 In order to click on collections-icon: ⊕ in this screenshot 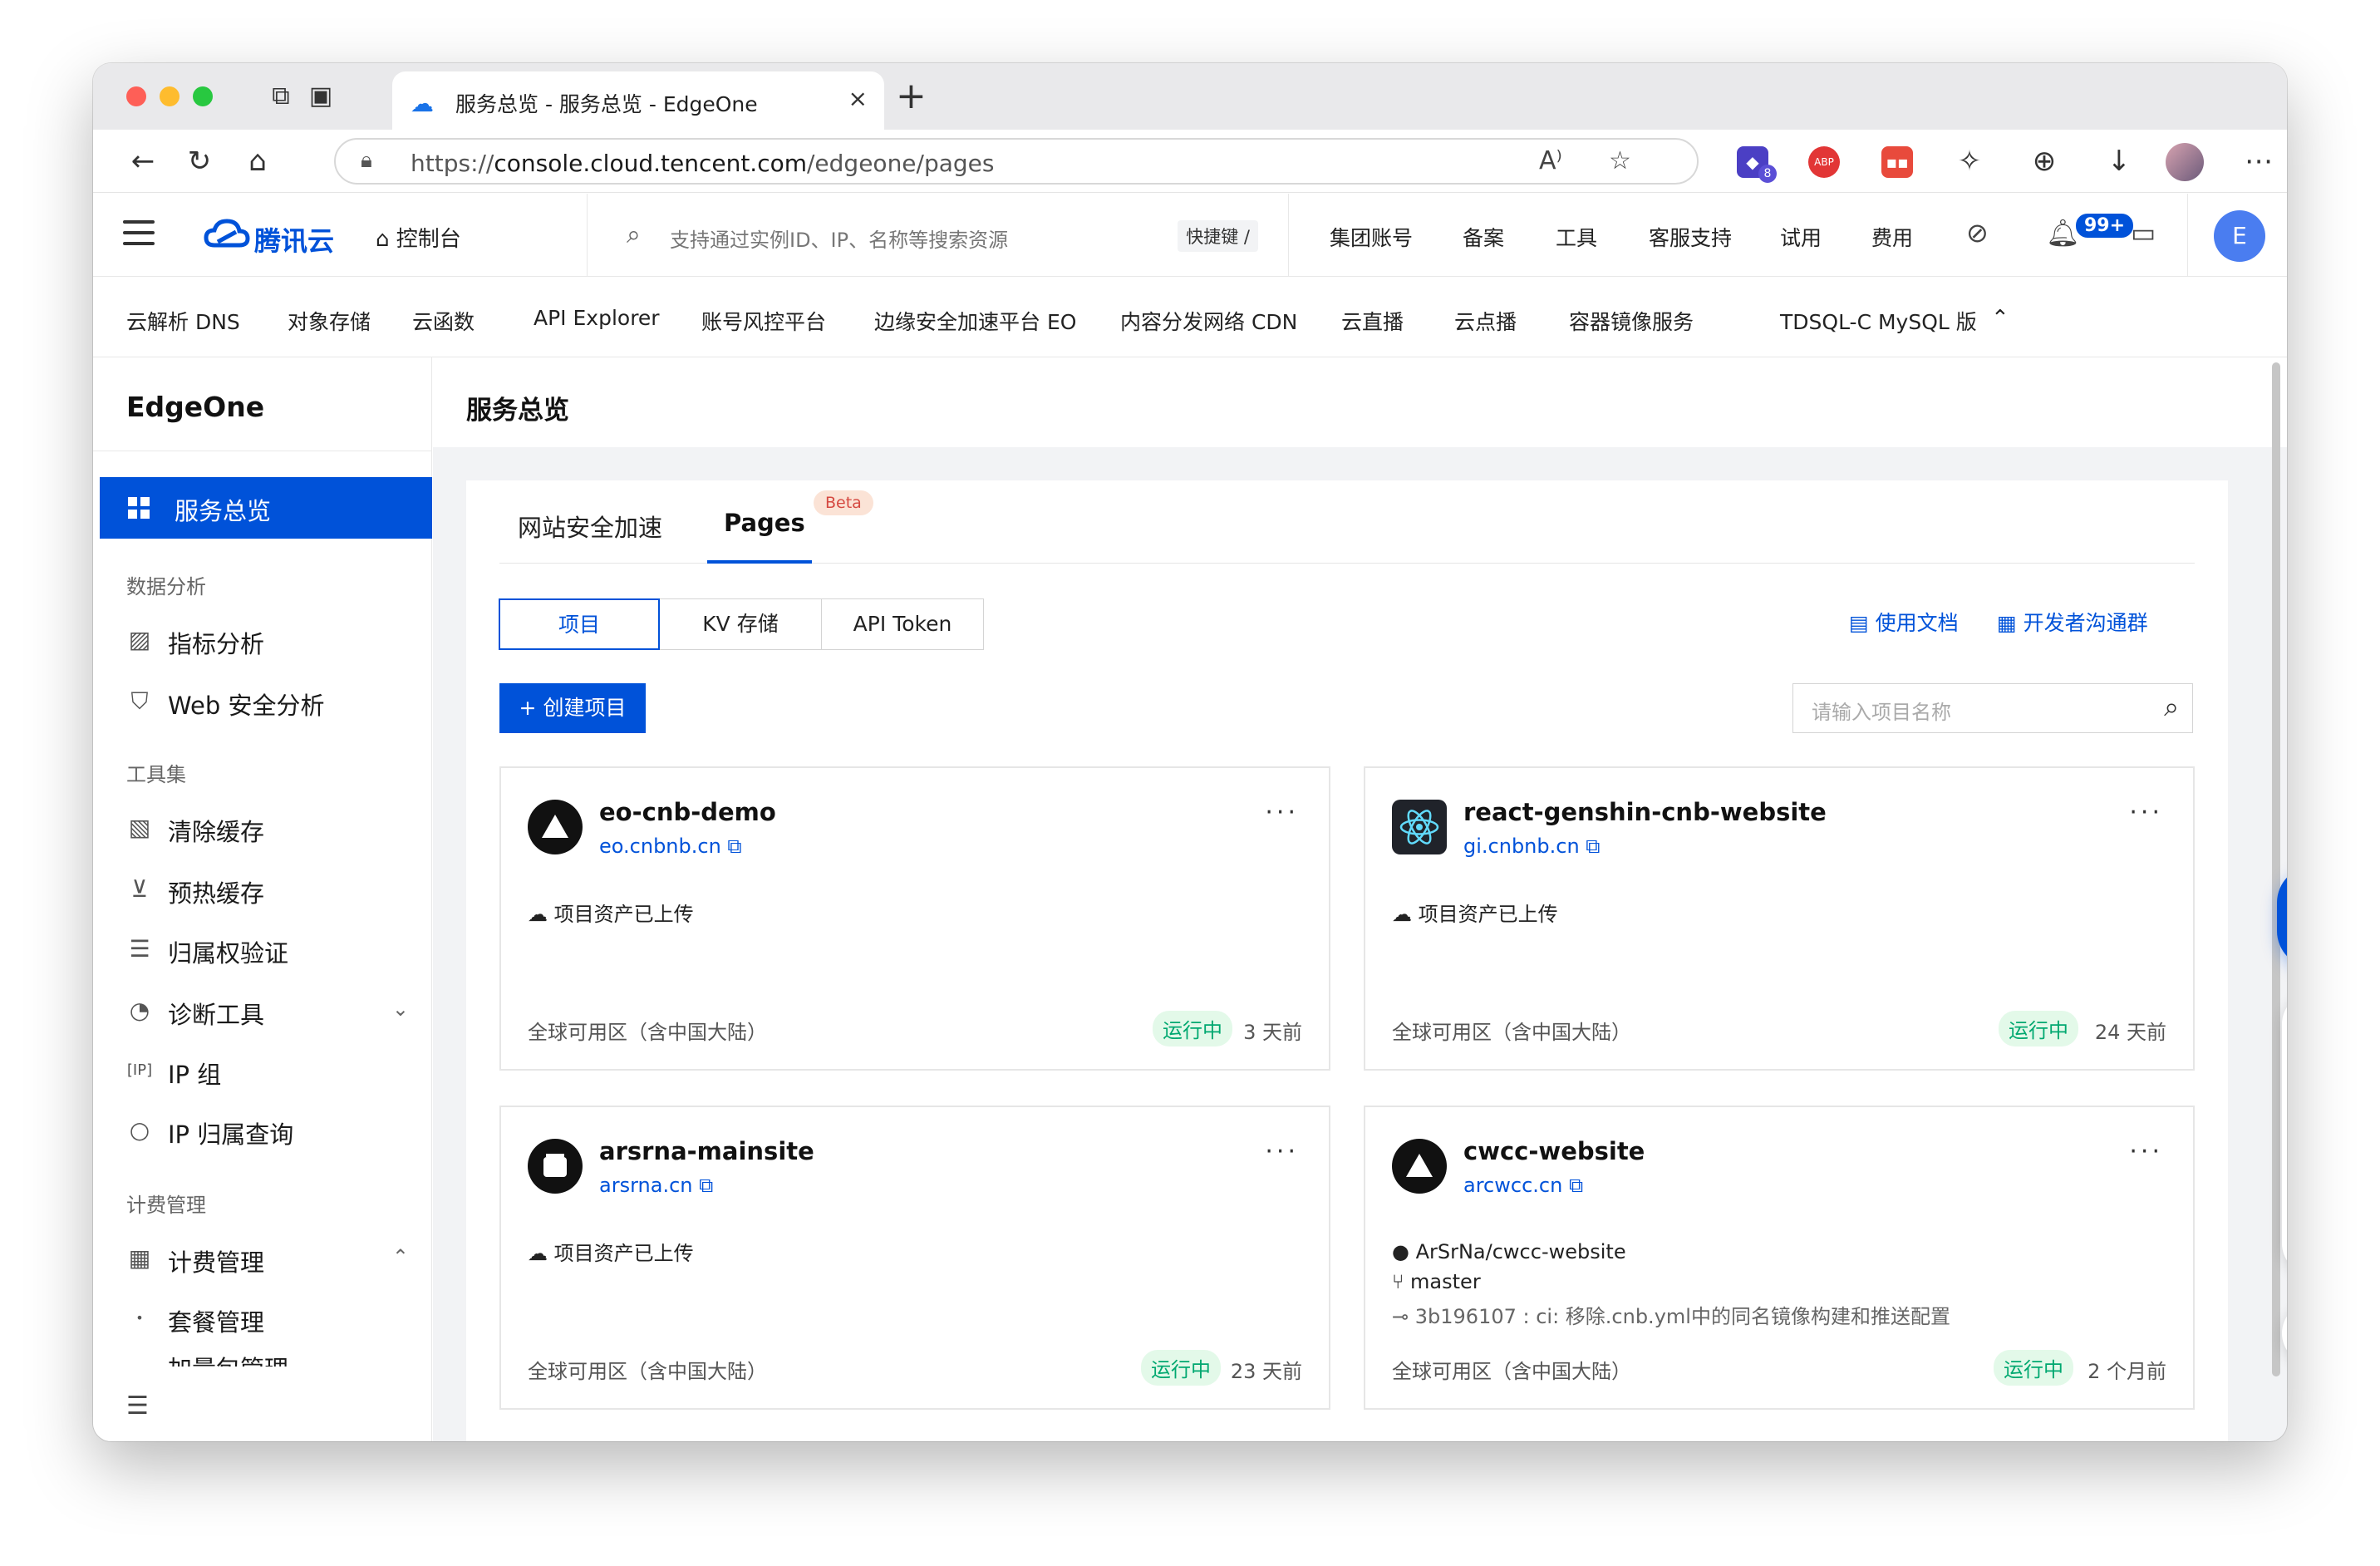, I will do `click(2045, 161)`.